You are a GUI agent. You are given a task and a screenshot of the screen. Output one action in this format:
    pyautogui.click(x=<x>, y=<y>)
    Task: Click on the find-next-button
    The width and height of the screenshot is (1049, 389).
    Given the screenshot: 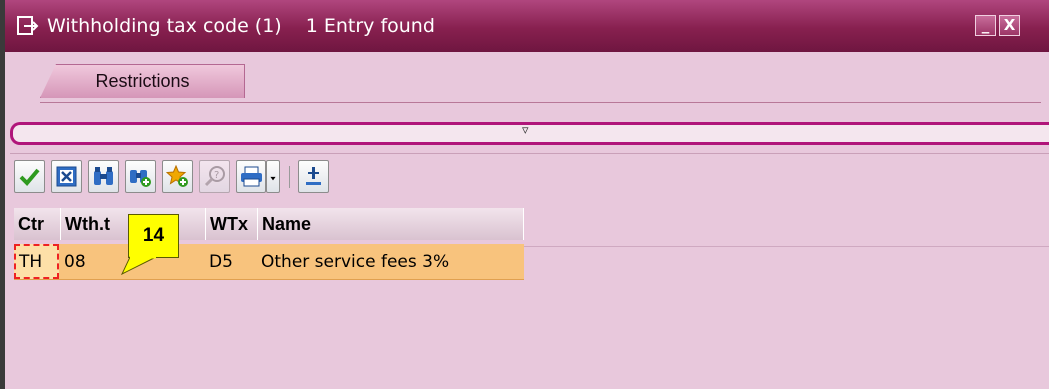 What is the action you would take?
    pyautogui.click(x=140, y=176)
    